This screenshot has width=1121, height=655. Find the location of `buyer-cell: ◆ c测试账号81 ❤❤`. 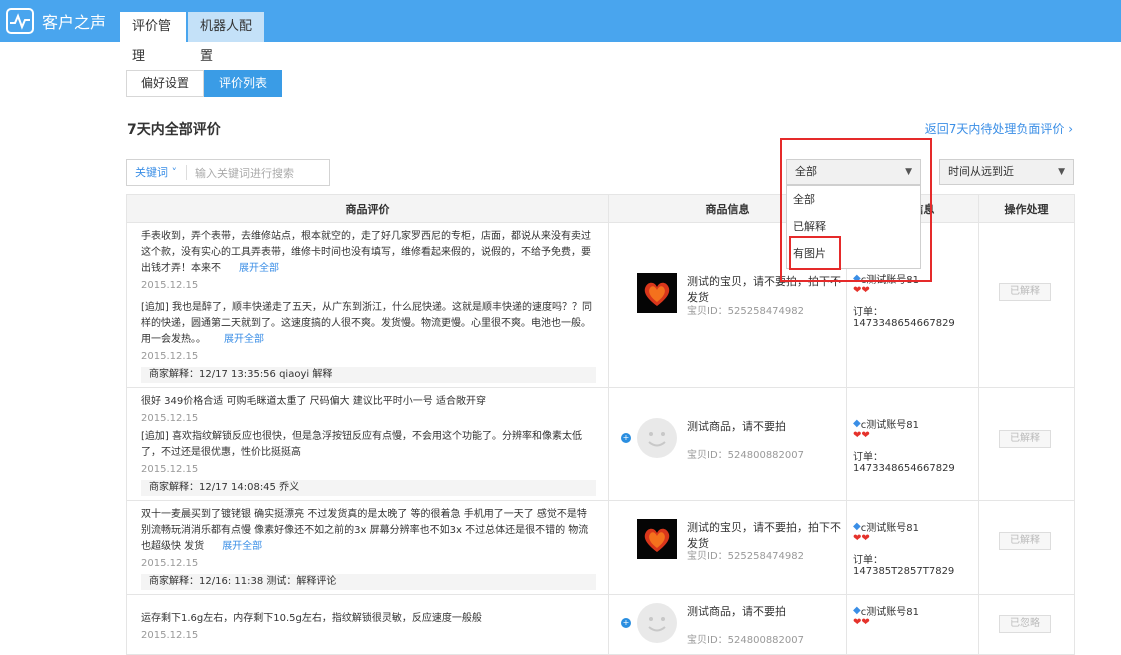

buyer-cell: ◆ c测试账号81 ❤❤ is located at coordinates (912, 624).